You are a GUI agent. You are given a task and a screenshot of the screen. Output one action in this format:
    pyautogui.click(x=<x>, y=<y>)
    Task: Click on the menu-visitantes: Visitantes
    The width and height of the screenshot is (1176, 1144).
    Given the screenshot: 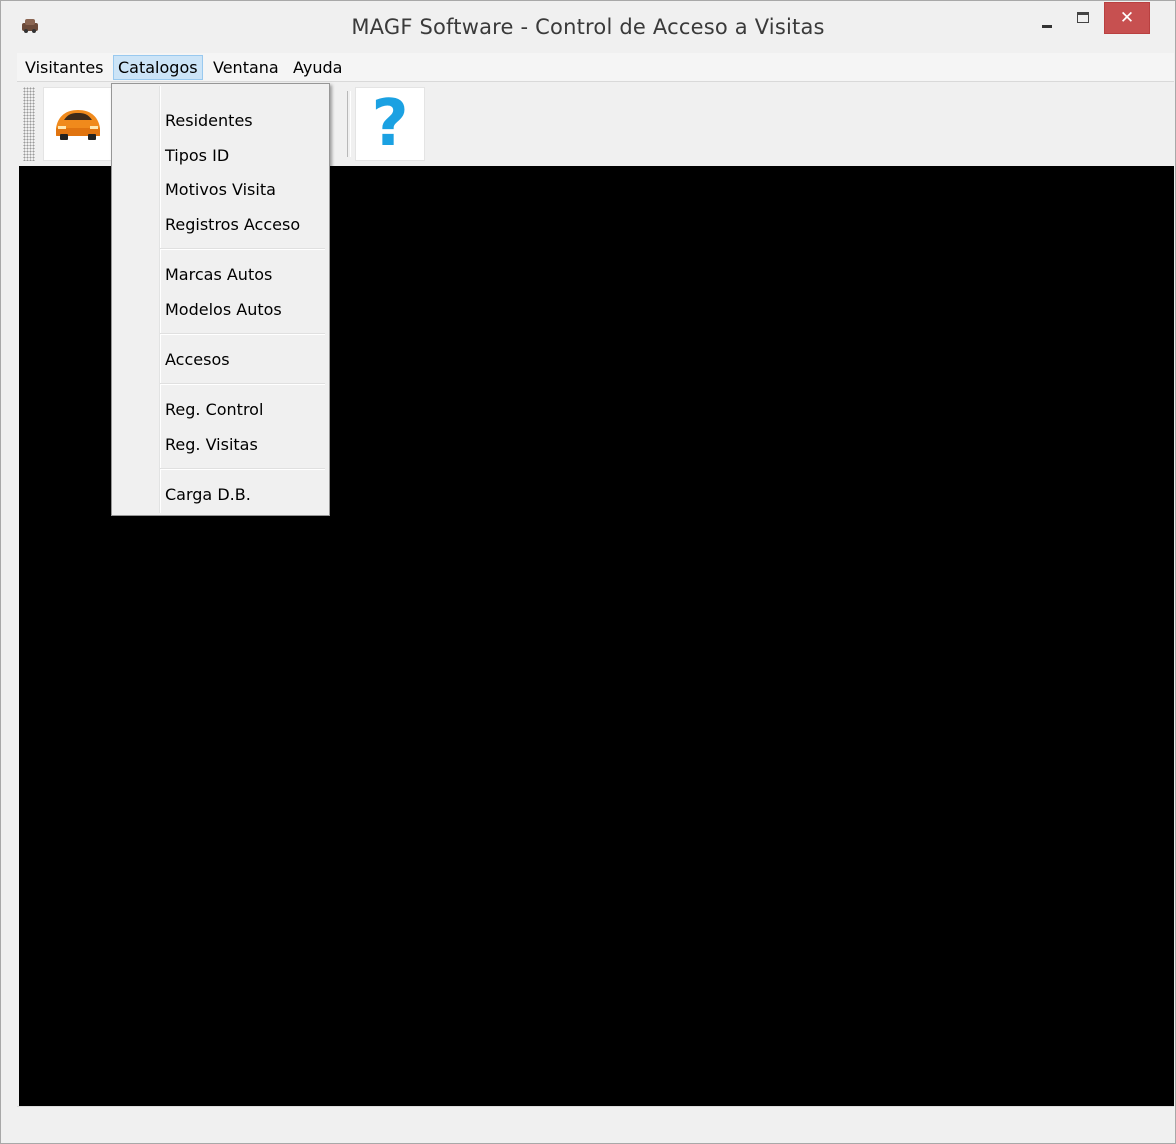 What is the action you would take?
    pyautogui.click(x=64, y=67)
    